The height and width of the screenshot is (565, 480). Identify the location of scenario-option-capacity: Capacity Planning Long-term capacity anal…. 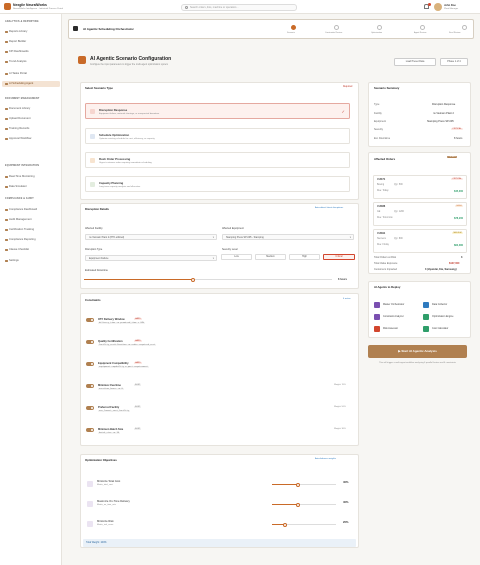
(217, 184).